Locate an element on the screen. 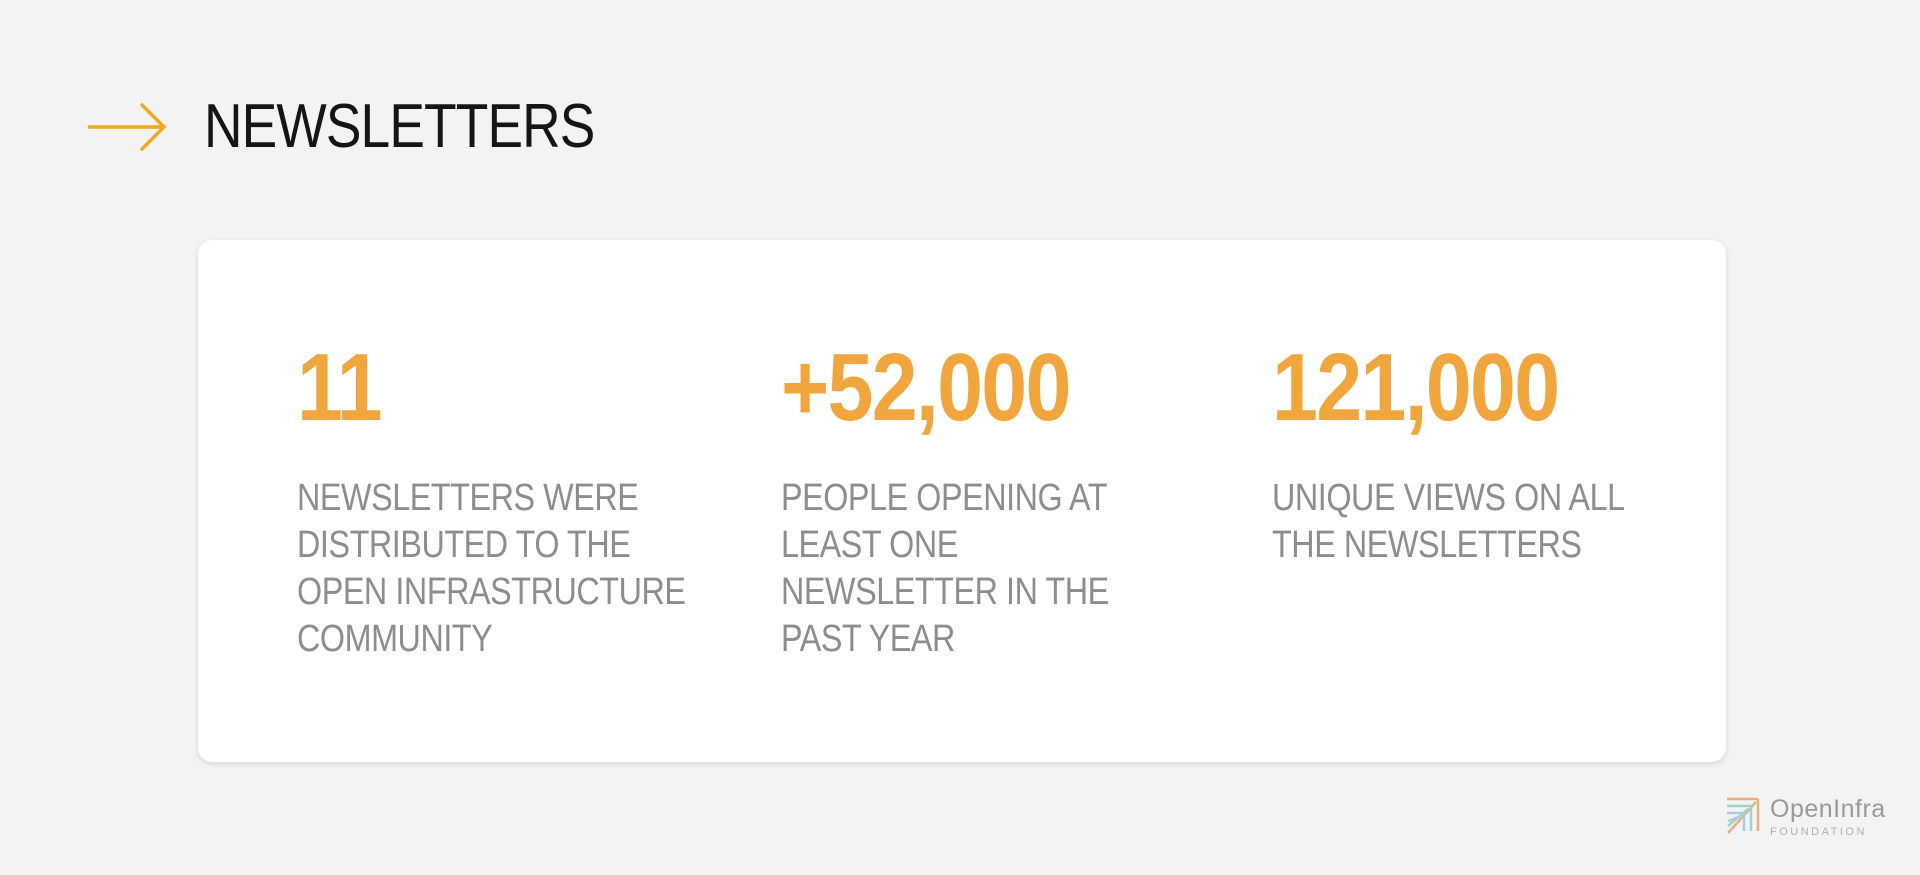 The height and width of the screenshot is (875, 1920). openinfra-logo: OpenInfra FOUNDATION is located at coordinates (1805, 817).